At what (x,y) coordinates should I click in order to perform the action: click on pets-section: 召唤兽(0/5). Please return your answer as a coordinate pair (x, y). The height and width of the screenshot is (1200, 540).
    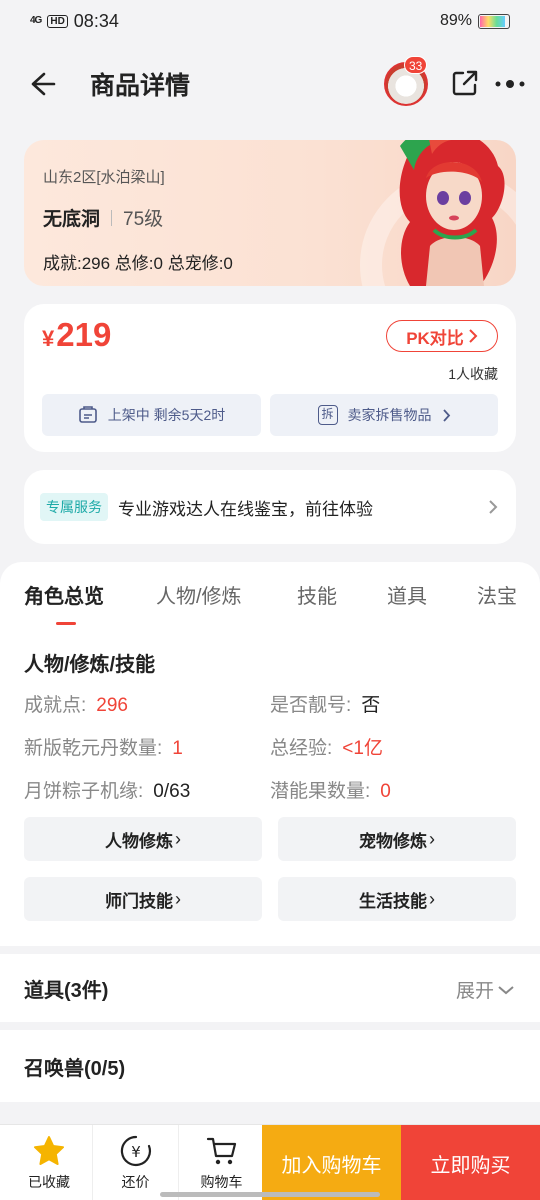
    Looking at the image, I should click on (270, 1066).